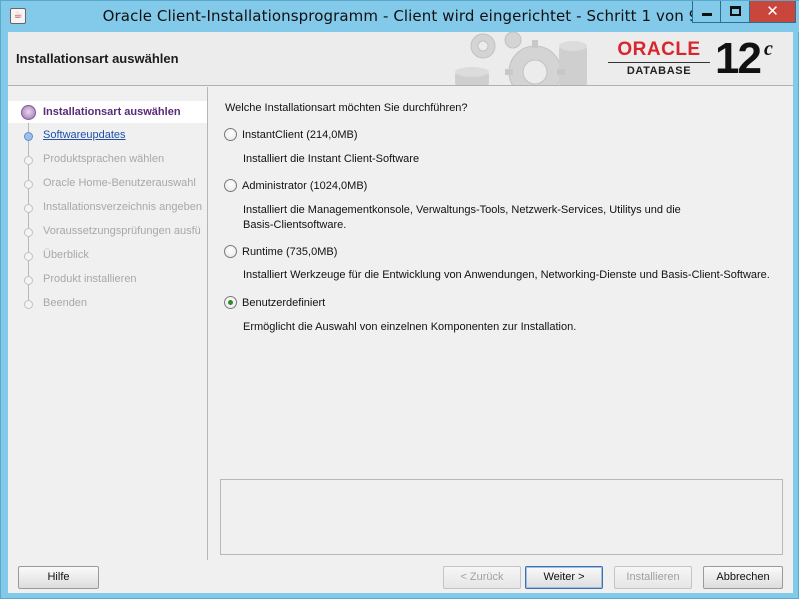  I want to click on step-produkt-installieren: Produkt installieren, so click(107, 280).